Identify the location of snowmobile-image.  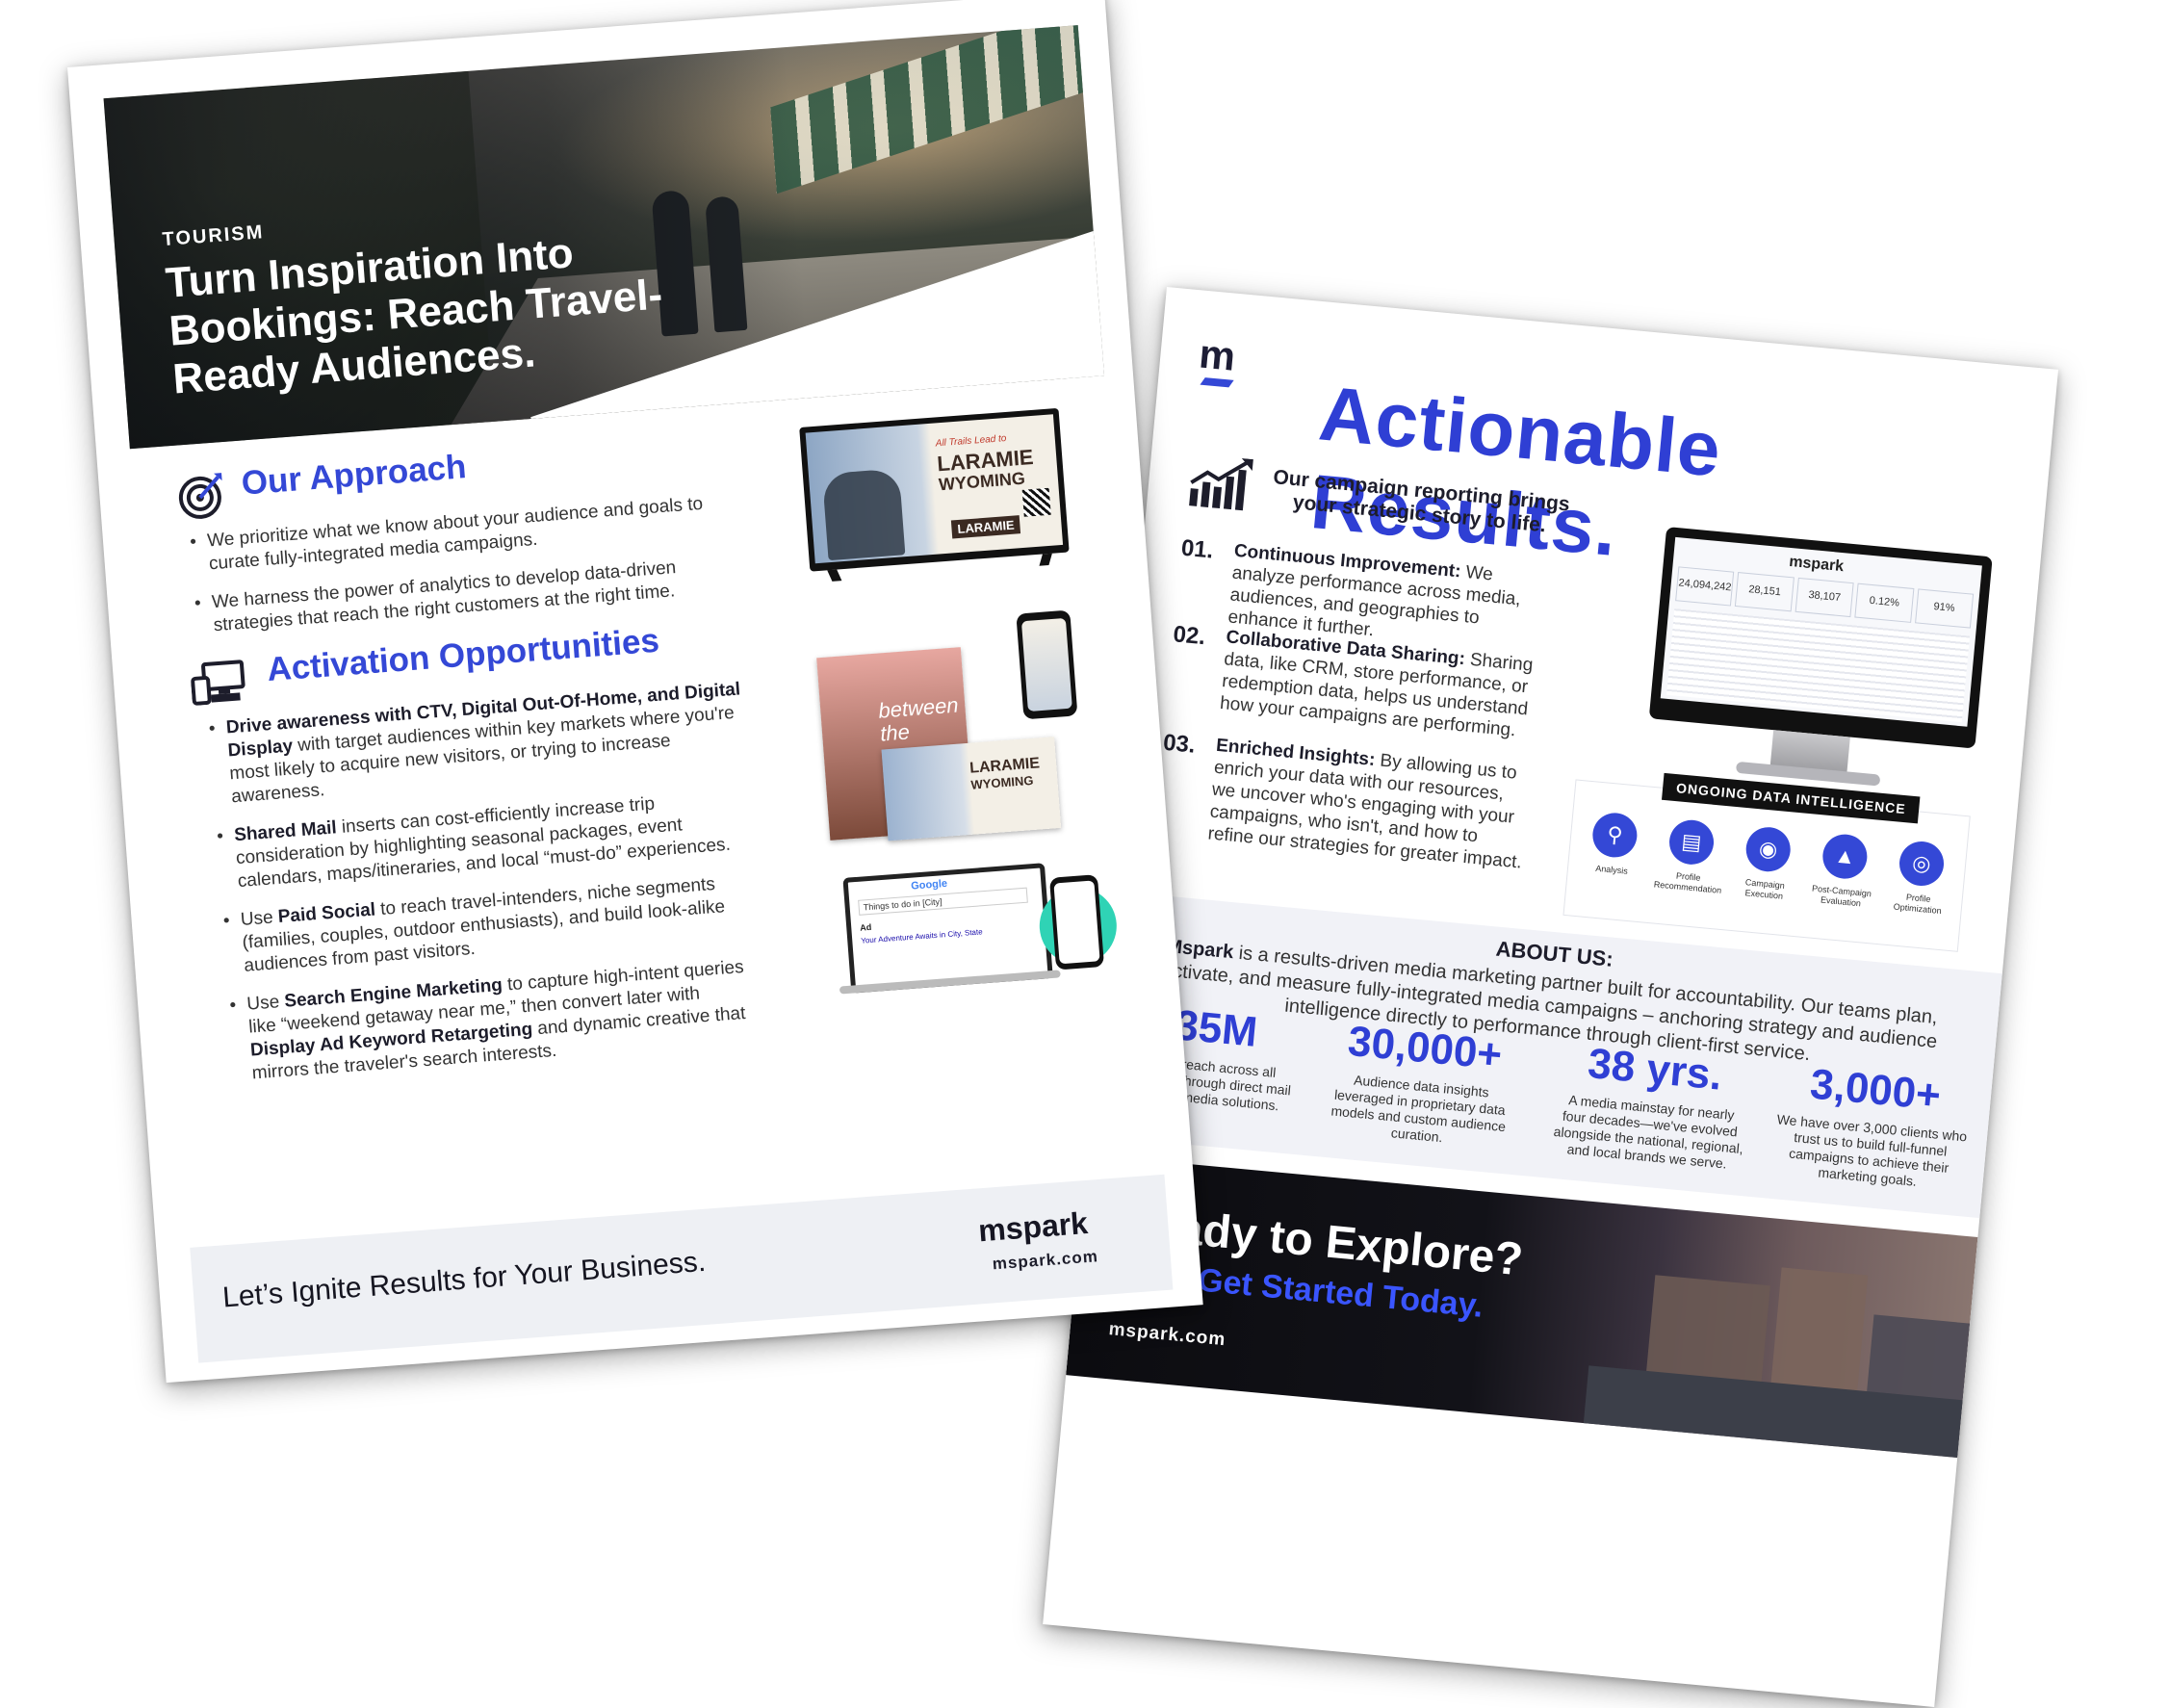
(863, 514).